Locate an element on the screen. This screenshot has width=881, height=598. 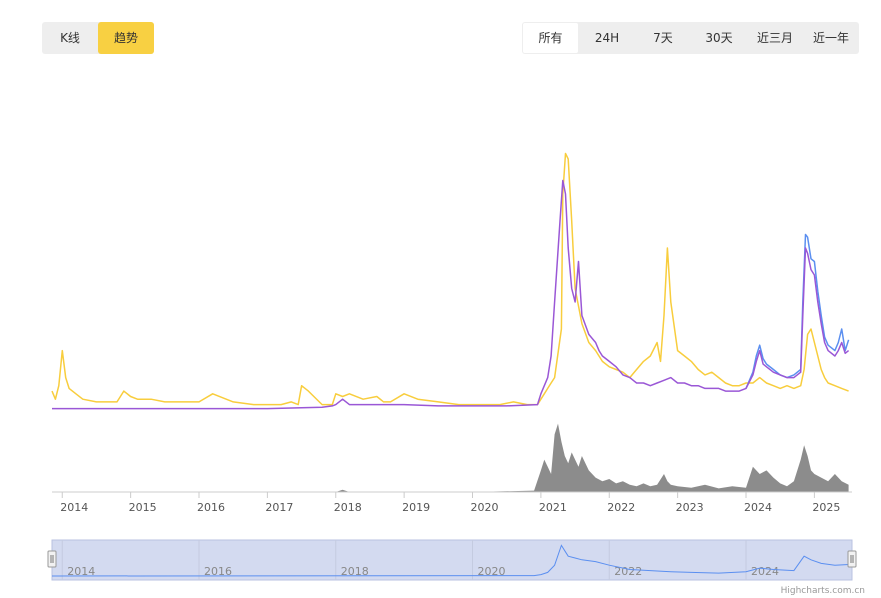
volume-plot is located at coordinates (450, 457).